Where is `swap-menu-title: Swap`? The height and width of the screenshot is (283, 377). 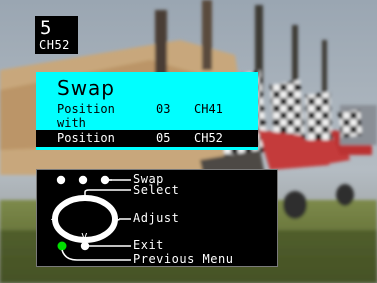 swap-menu-title: Swap is located at coordinates (86, 88).